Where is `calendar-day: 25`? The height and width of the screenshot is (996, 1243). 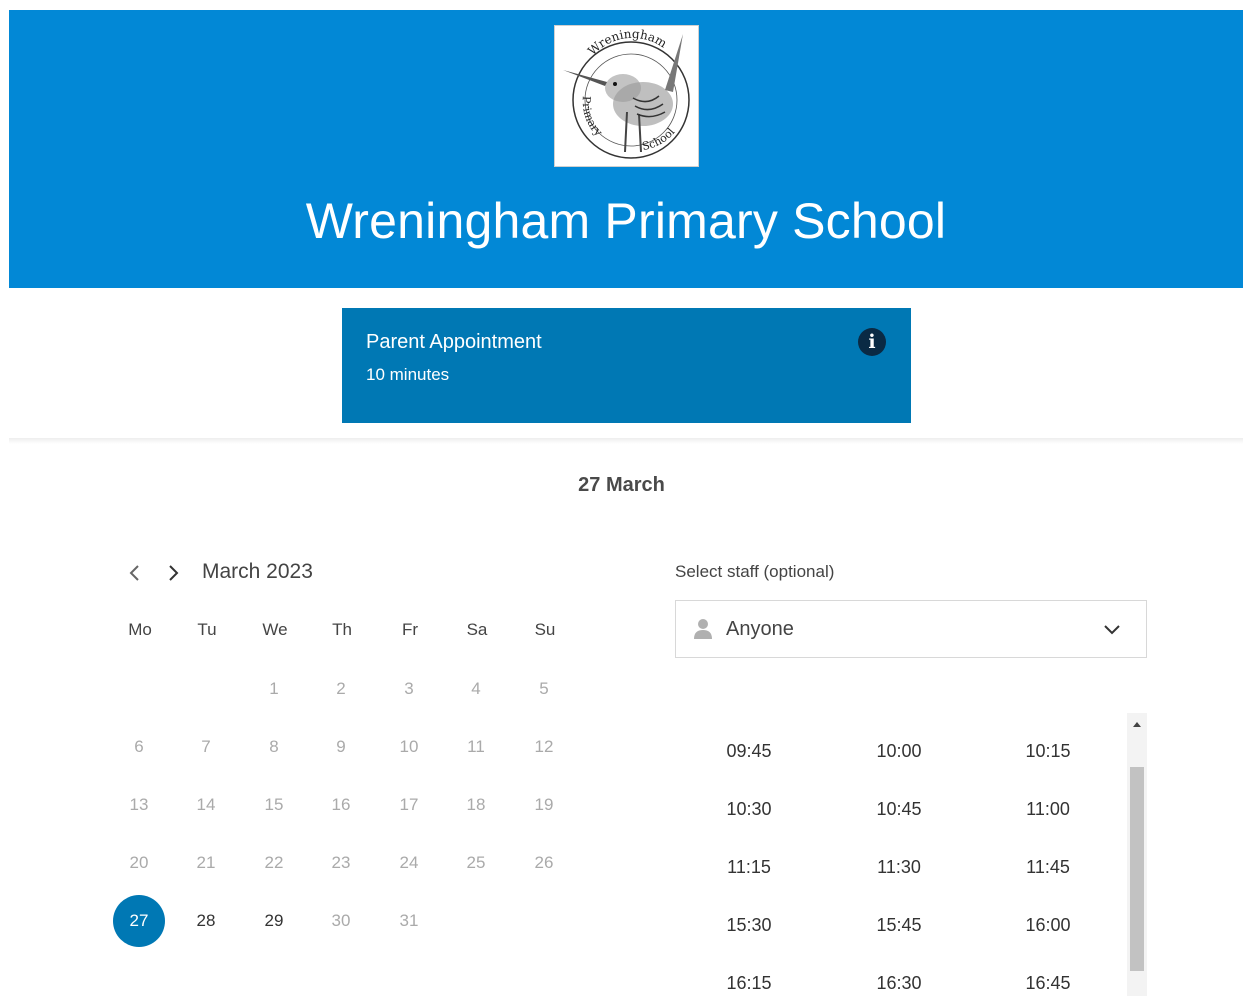 calendar-day: 25 is located at coordinates (476, 862).